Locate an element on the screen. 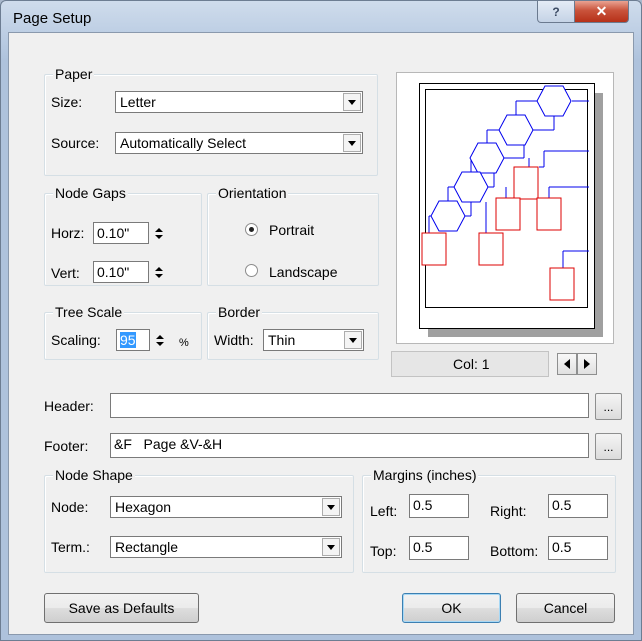 The width and height of the screenshot is (642, 641). node-label: Node: is located at coordinates (70, 507).